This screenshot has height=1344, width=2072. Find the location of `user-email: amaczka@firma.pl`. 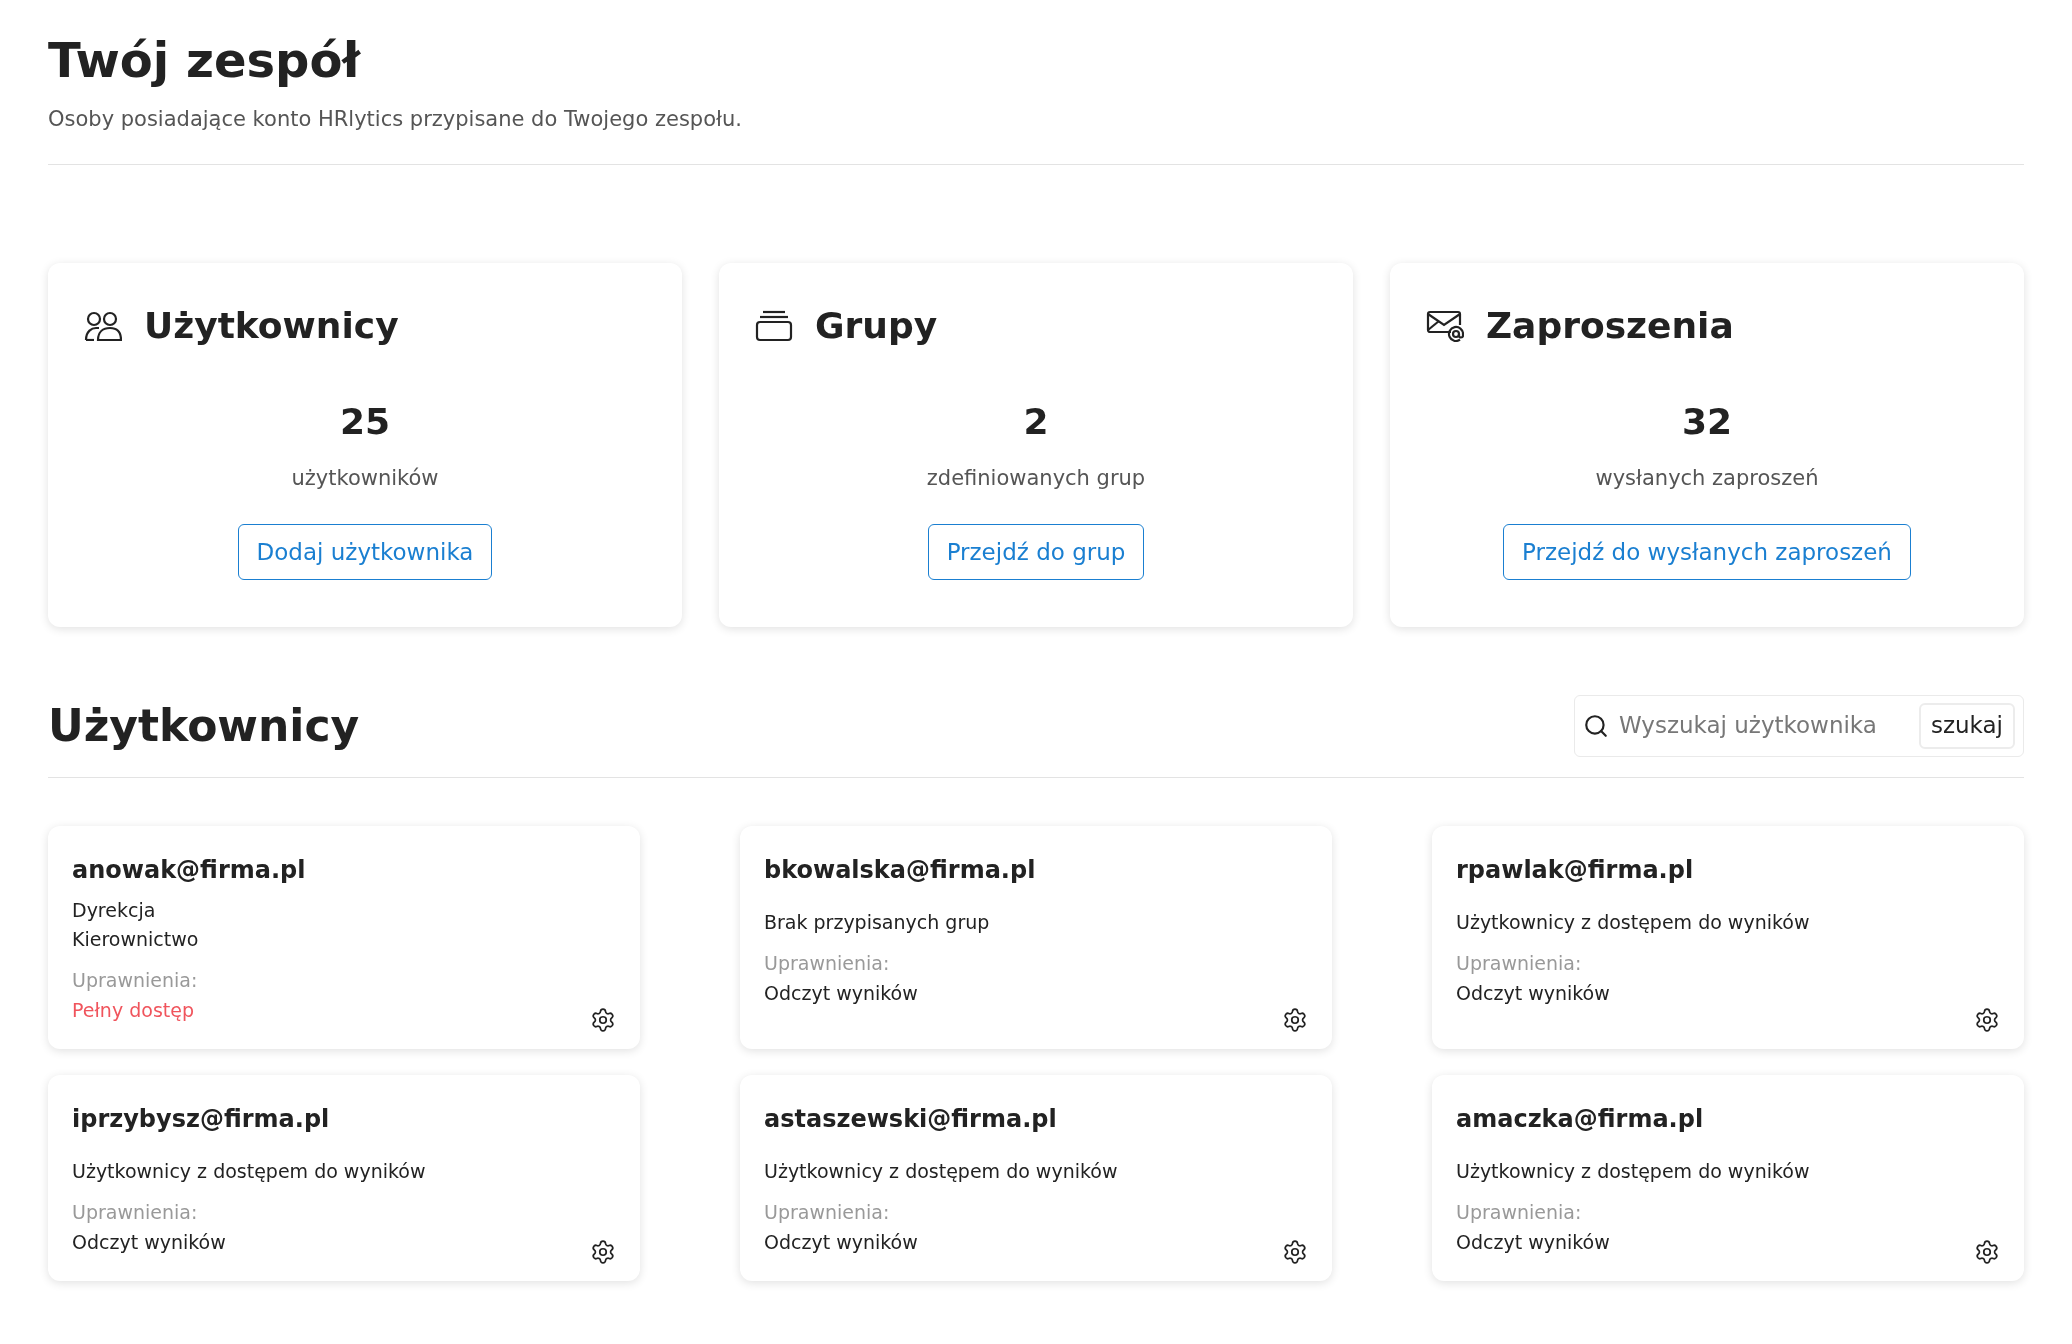

user-email: amaczka@firma.pl is located at coordinates (1580, 1119).